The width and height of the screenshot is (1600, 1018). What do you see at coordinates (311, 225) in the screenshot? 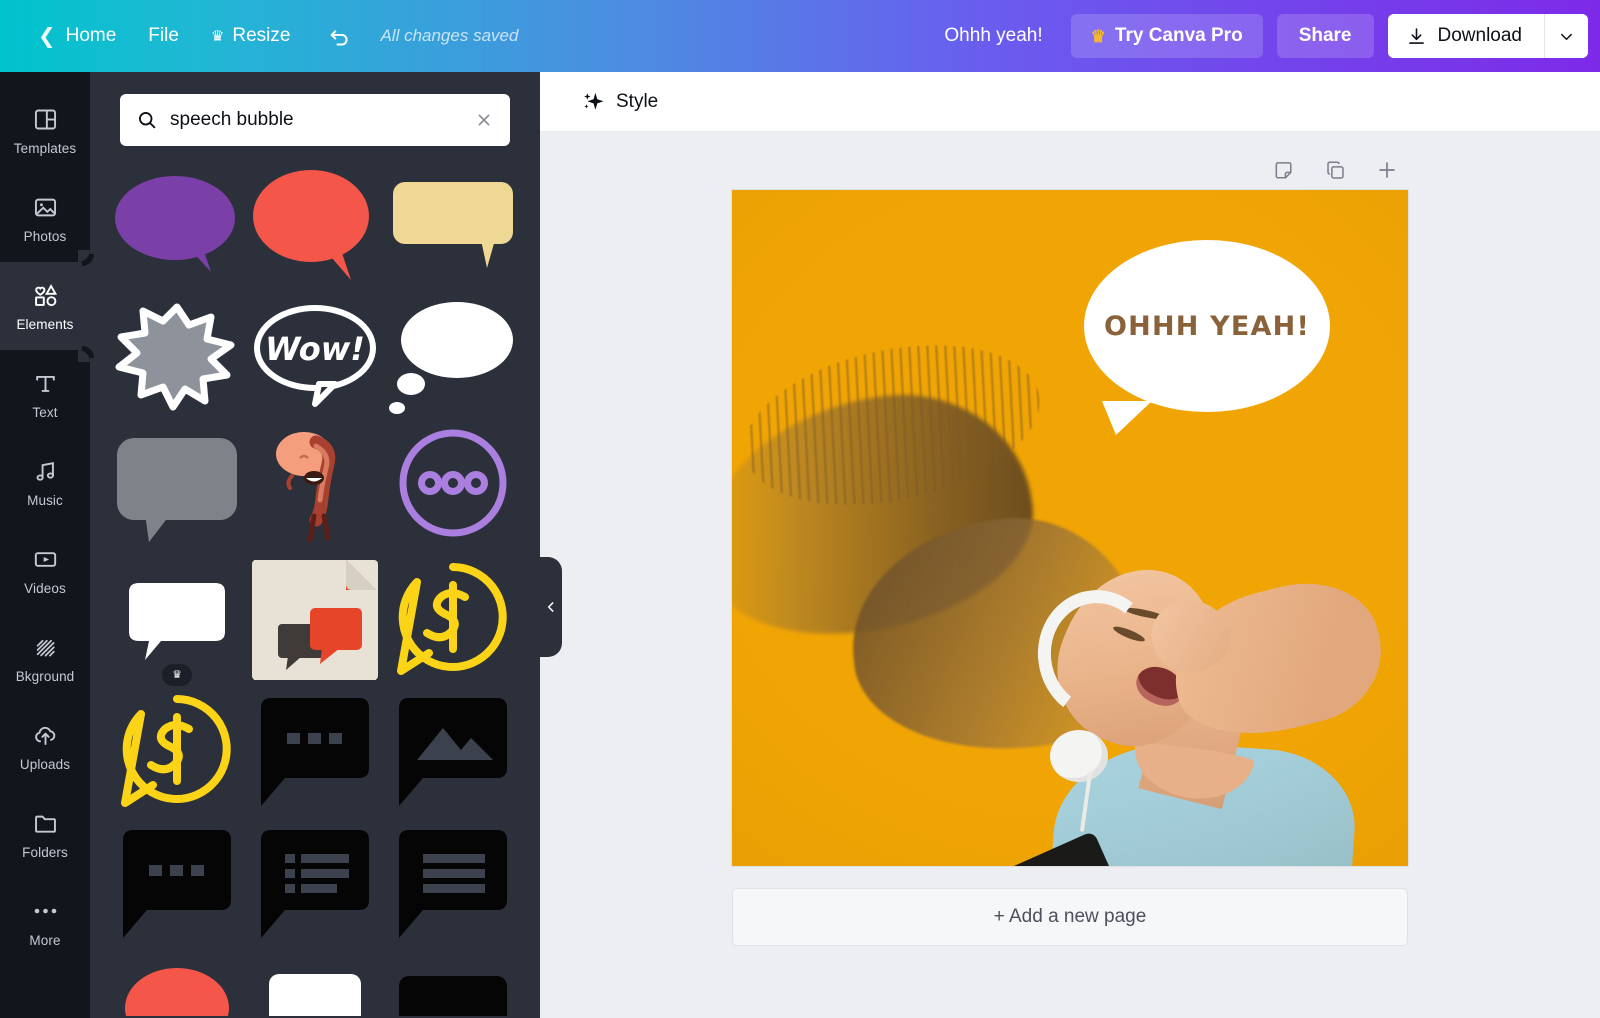
I see `red-oval-speech-bubble-icon` at bounding box center [311, 225].